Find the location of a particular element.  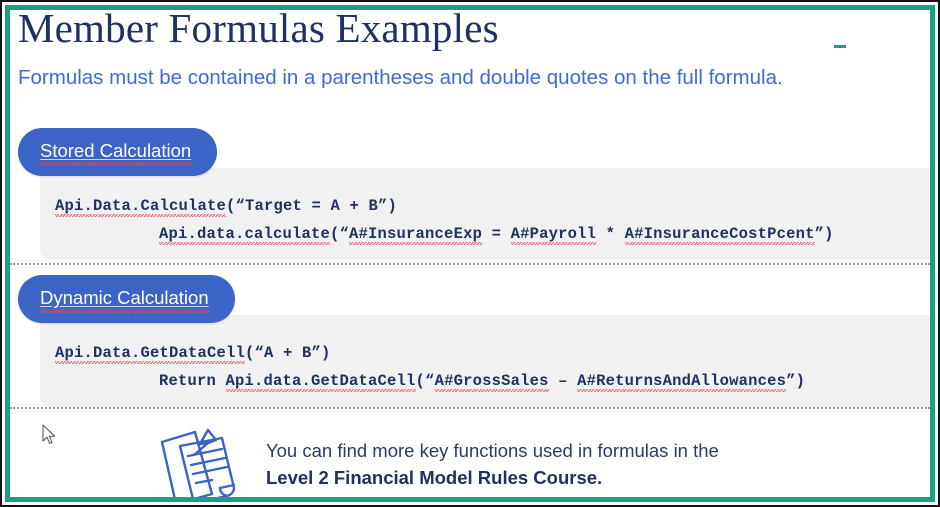

code-identifier: Api.Data.GetDataCell is located at coordinates (150, 354).